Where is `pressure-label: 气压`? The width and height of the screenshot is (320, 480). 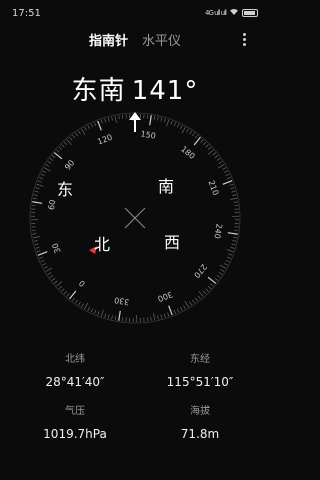
pressure-label: 气压 is located at coordinates (75, 411).